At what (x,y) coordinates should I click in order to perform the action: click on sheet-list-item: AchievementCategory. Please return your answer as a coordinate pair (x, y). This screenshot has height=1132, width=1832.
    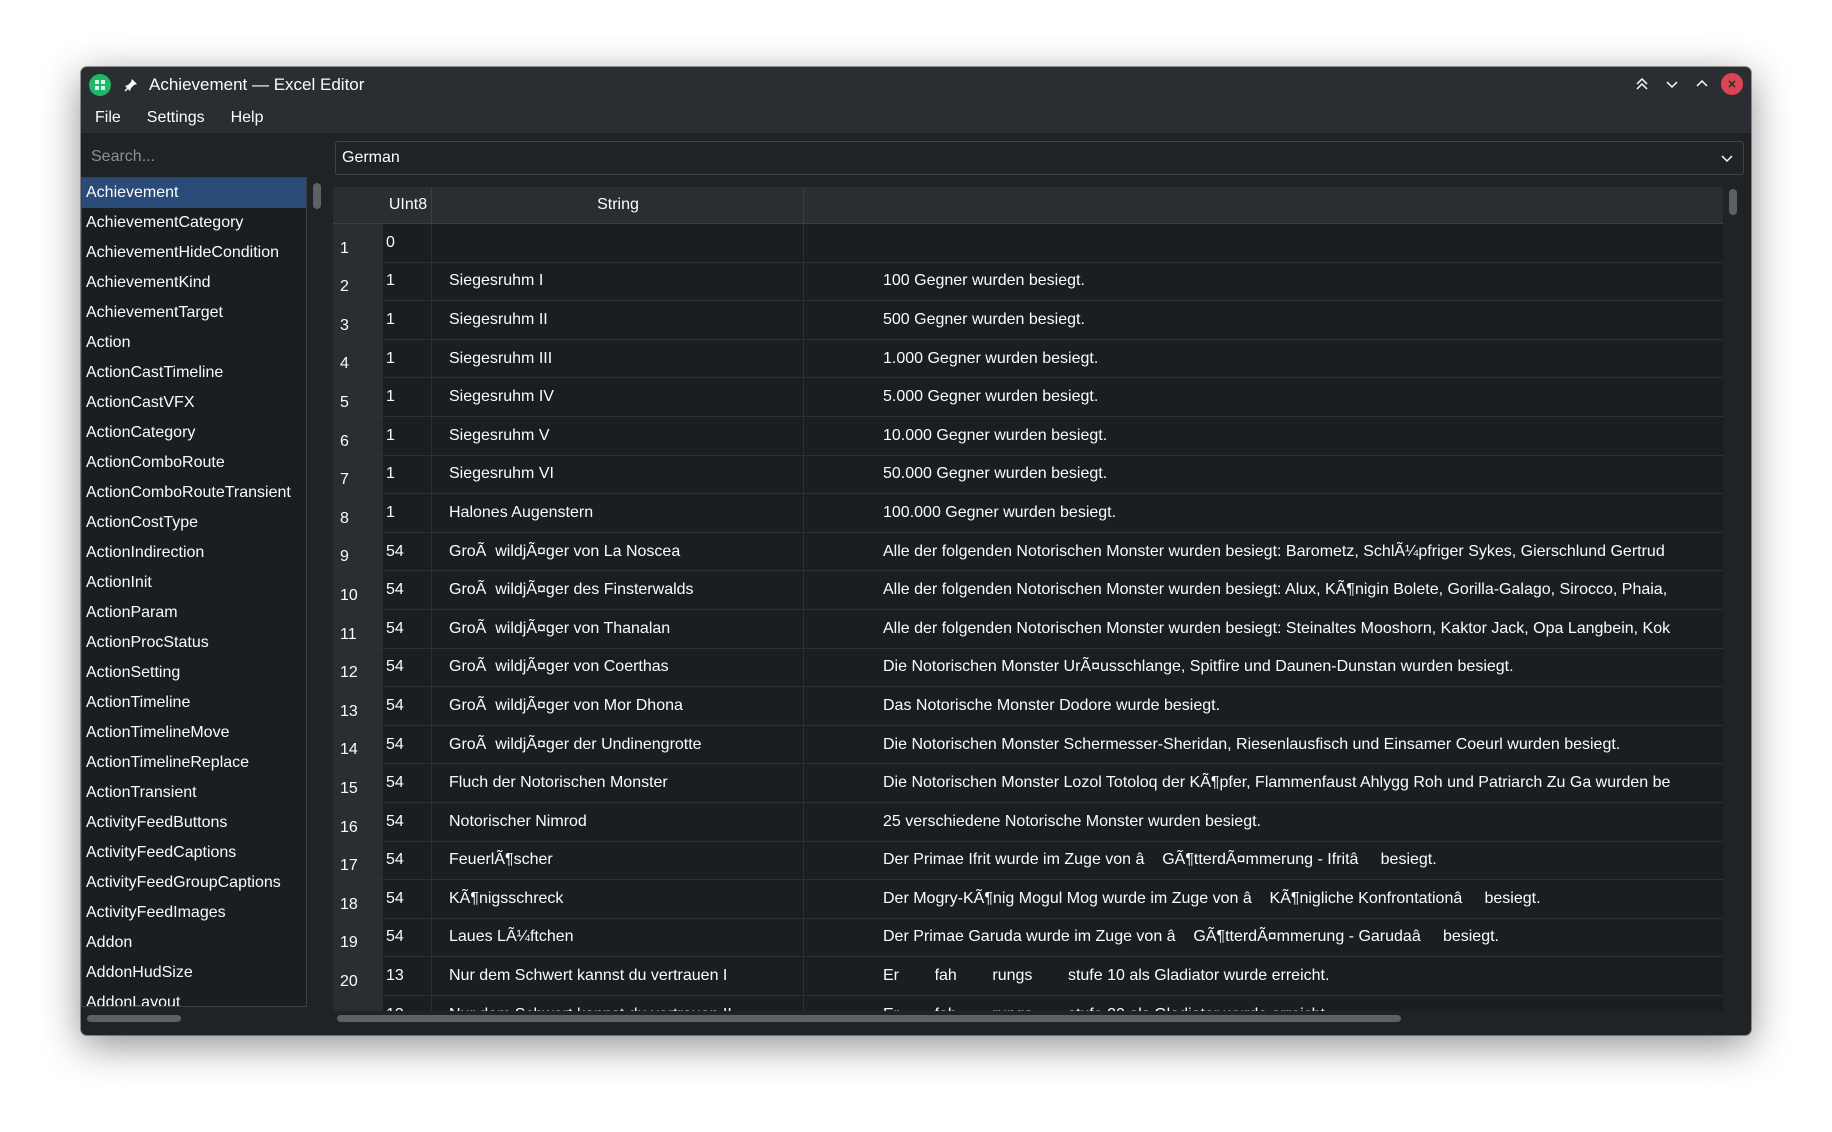
    Looking at the image, I should click on (194, 223).